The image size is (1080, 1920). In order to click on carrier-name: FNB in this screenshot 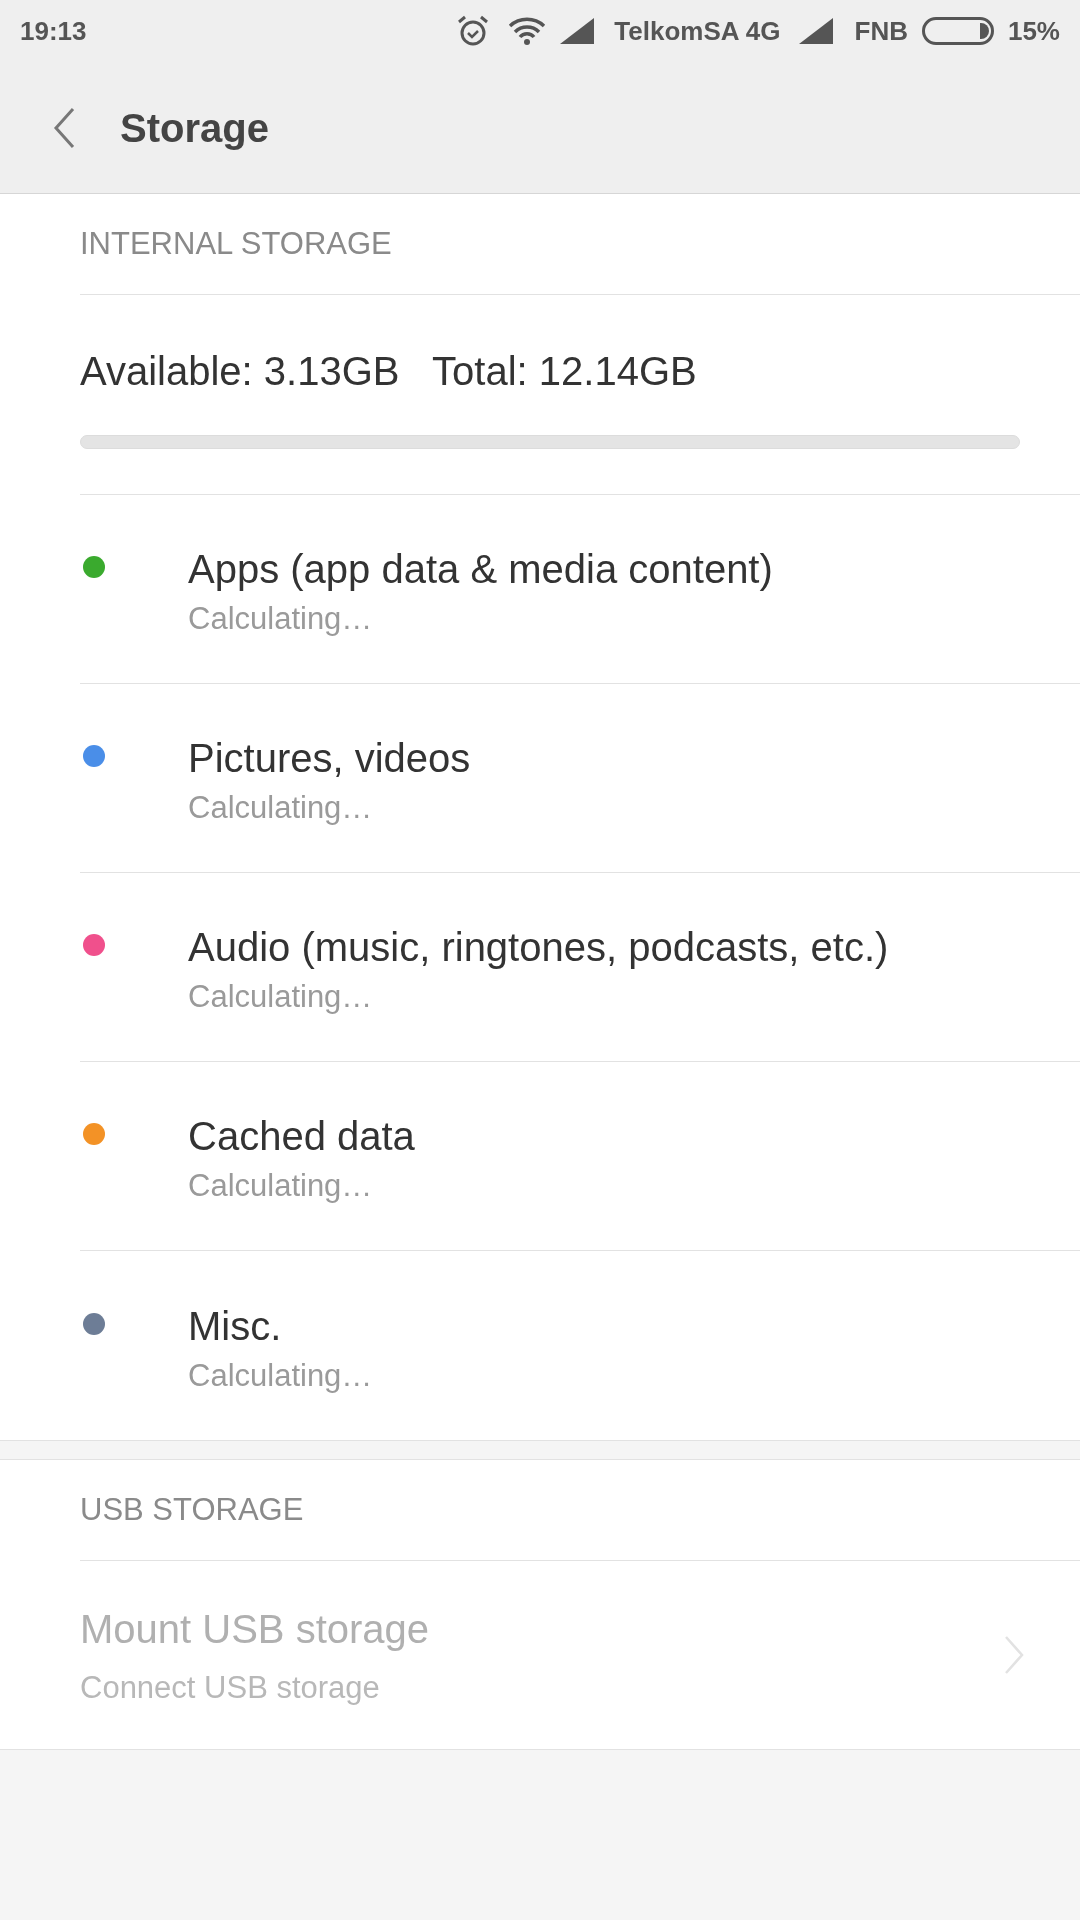, I will do `click(881, 31)`.